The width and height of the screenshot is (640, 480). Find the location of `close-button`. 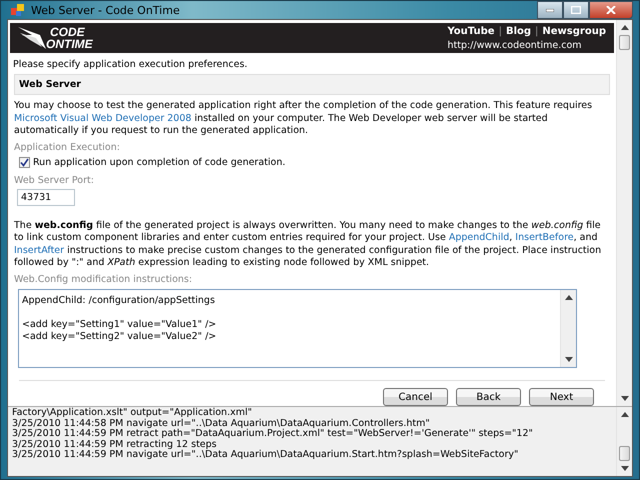

close-button is located at coordinates (611, 10).